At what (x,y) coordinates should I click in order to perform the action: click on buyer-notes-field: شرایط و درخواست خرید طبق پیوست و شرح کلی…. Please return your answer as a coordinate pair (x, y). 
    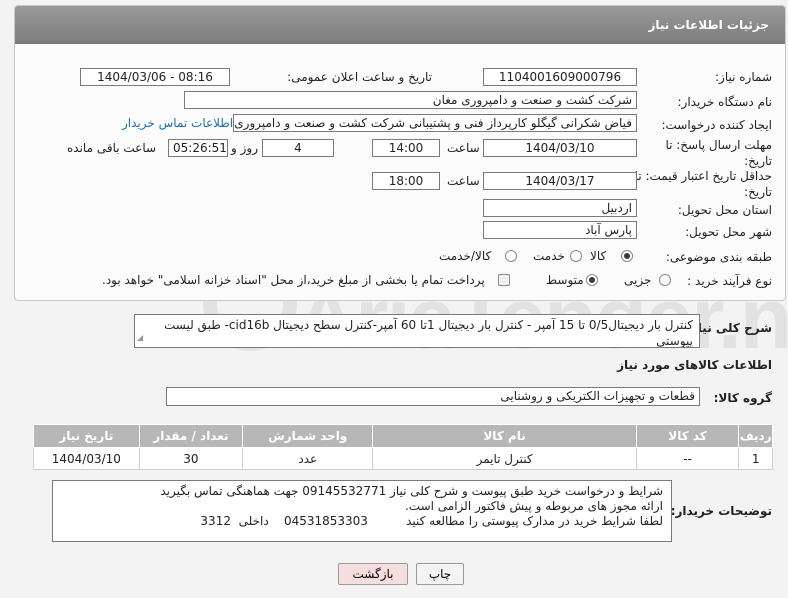
    Looking at the image, I should click on (362, 511).